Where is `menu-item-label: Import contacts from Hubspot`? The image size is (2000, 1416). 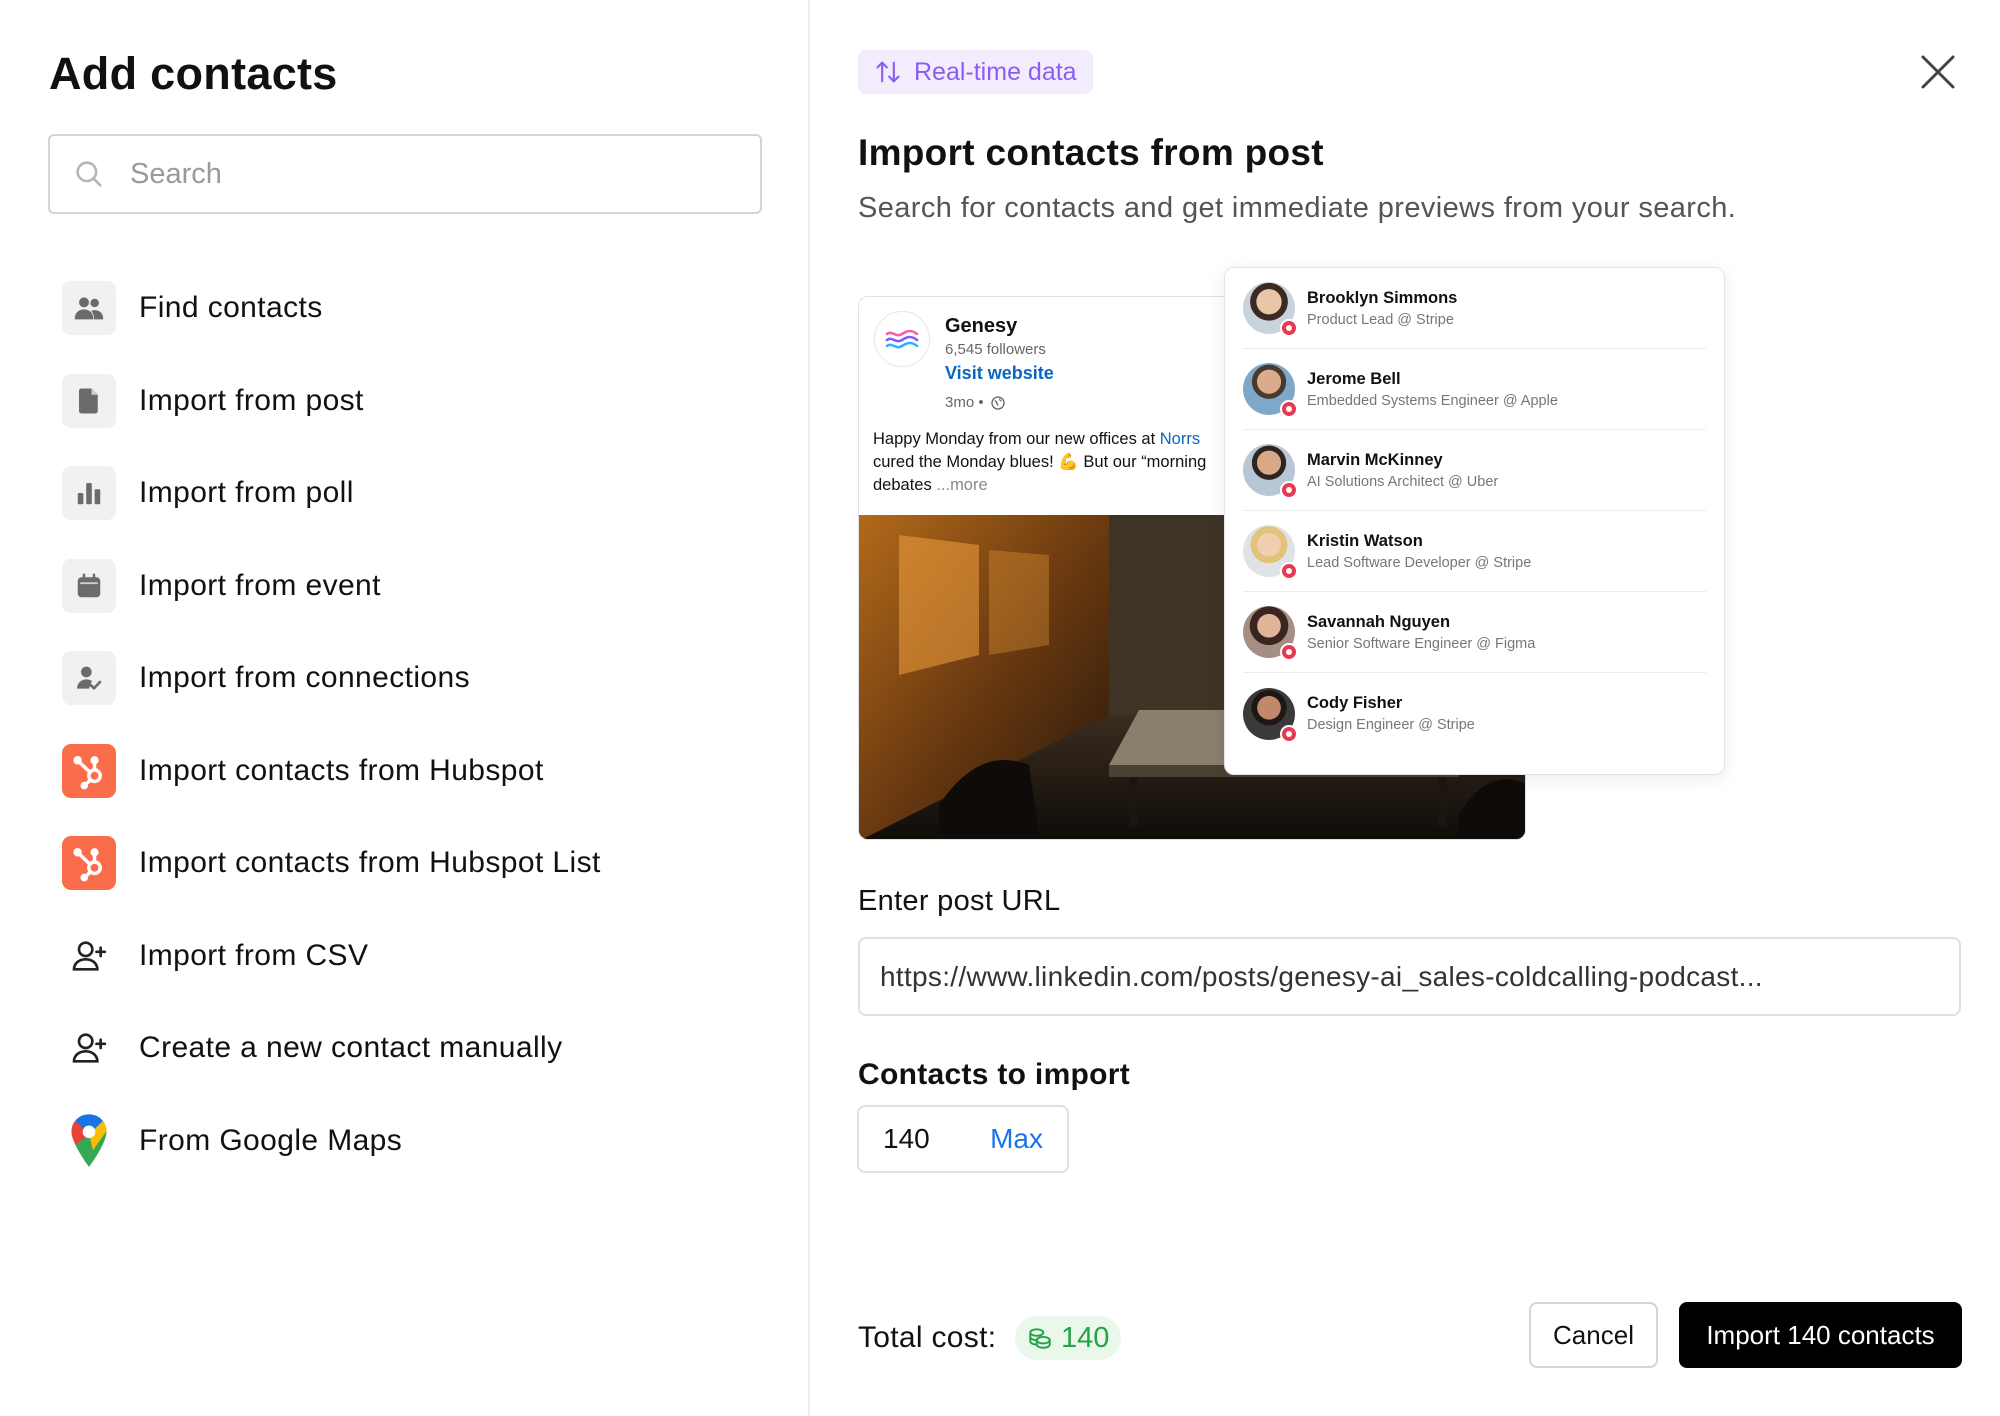
menu-item-label: Import contacts from Hubspot is located at coordinates (341, 770).